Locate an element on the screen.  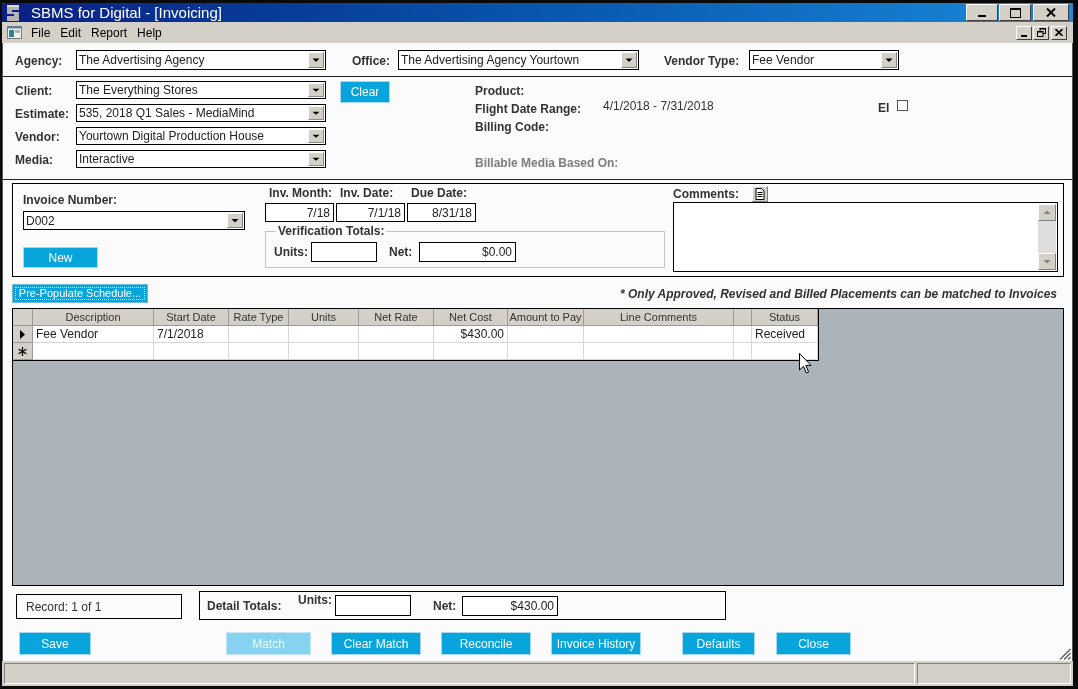
column-header: Amount to Pay is located at coordinates (546, 317).